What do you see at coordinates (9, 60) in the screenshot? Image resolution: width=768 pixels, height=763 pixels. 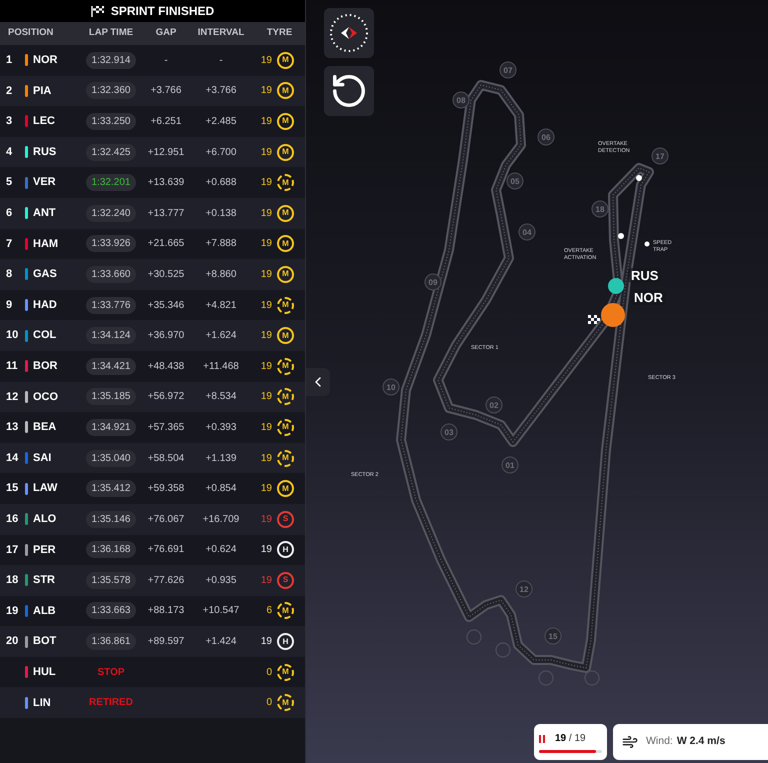 I see `position-number: 1` at bounding box center [9, 60].